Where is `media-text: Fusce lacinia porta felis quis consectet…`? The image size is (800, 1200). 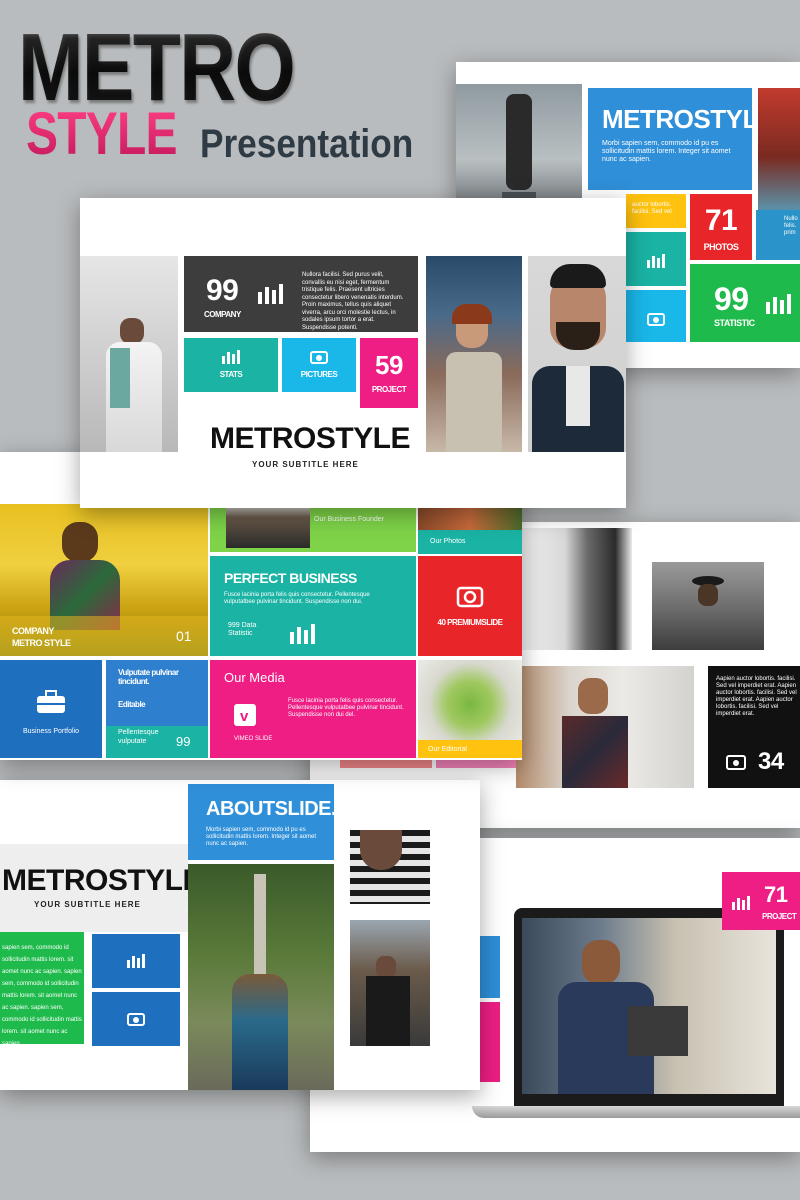
media-text: Fusce lacinia porta felis quis consectet… is located at coordinates (346, 708).